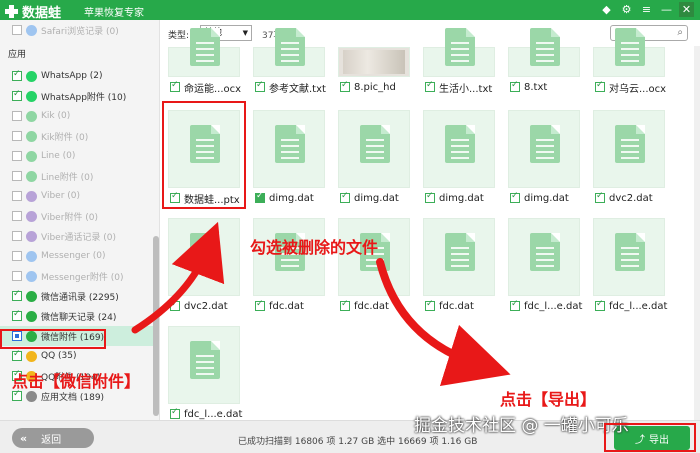 This screenshot has width=700, height=453. What do you see at coordinates (77, 156) in the screenshot?
I see `sidebar-item: Line (0)` at bounding box center [77, 156].